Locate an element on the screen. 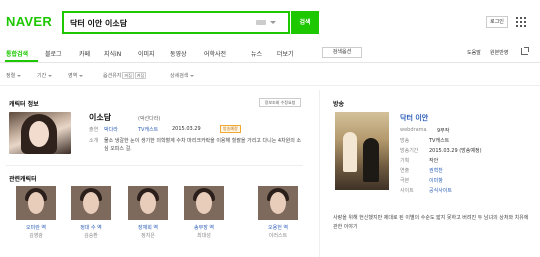  active-tab-indicator is located at coordinates (21, 61).